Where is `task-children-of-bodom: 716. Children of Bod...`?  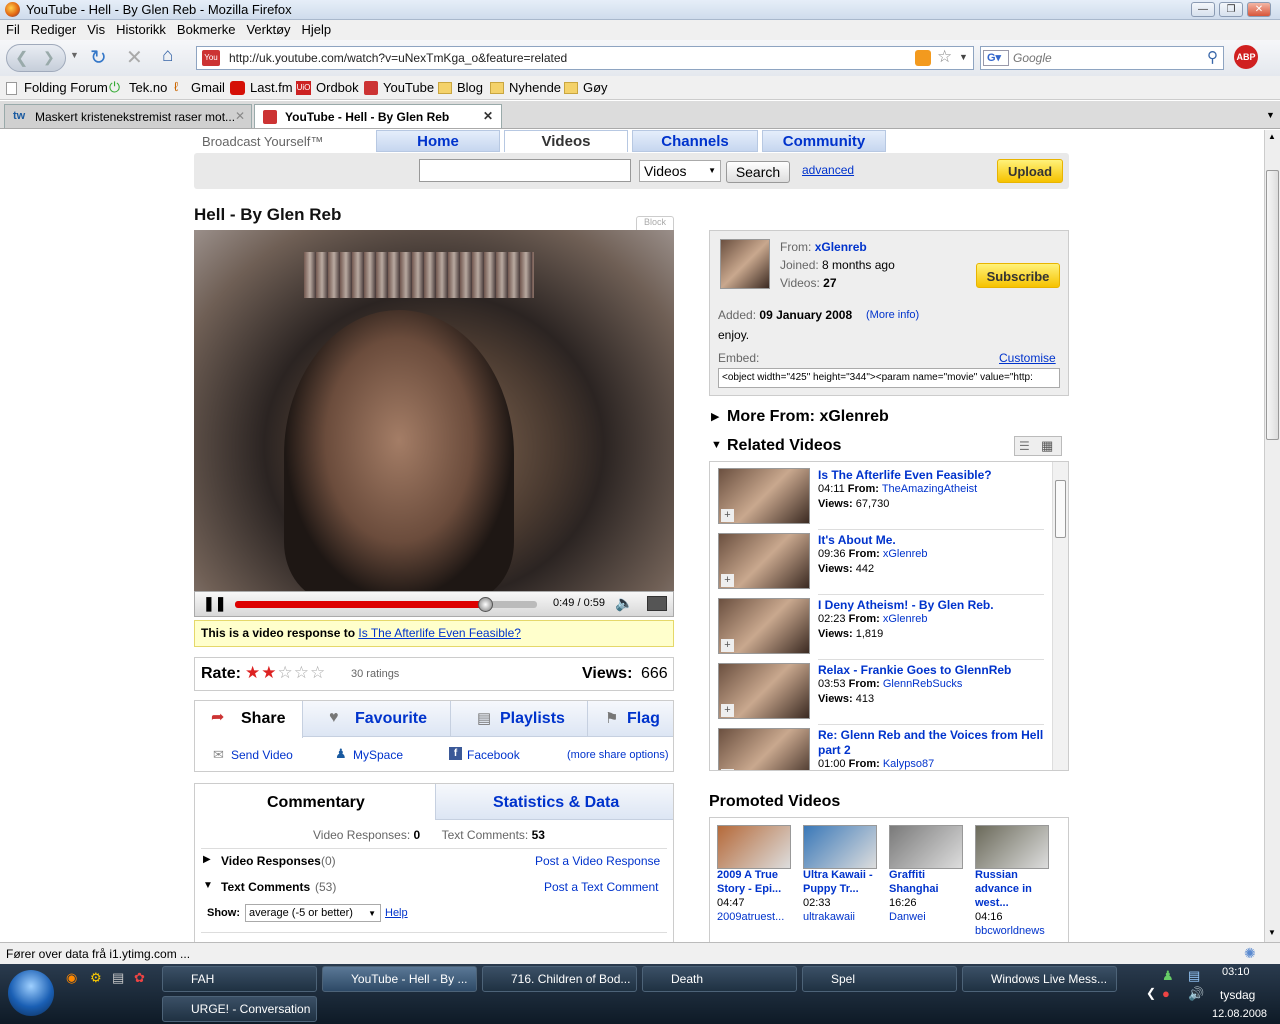 task-children-of-bodom: 716. Children of Bod... is located at coordinates (559, 979).